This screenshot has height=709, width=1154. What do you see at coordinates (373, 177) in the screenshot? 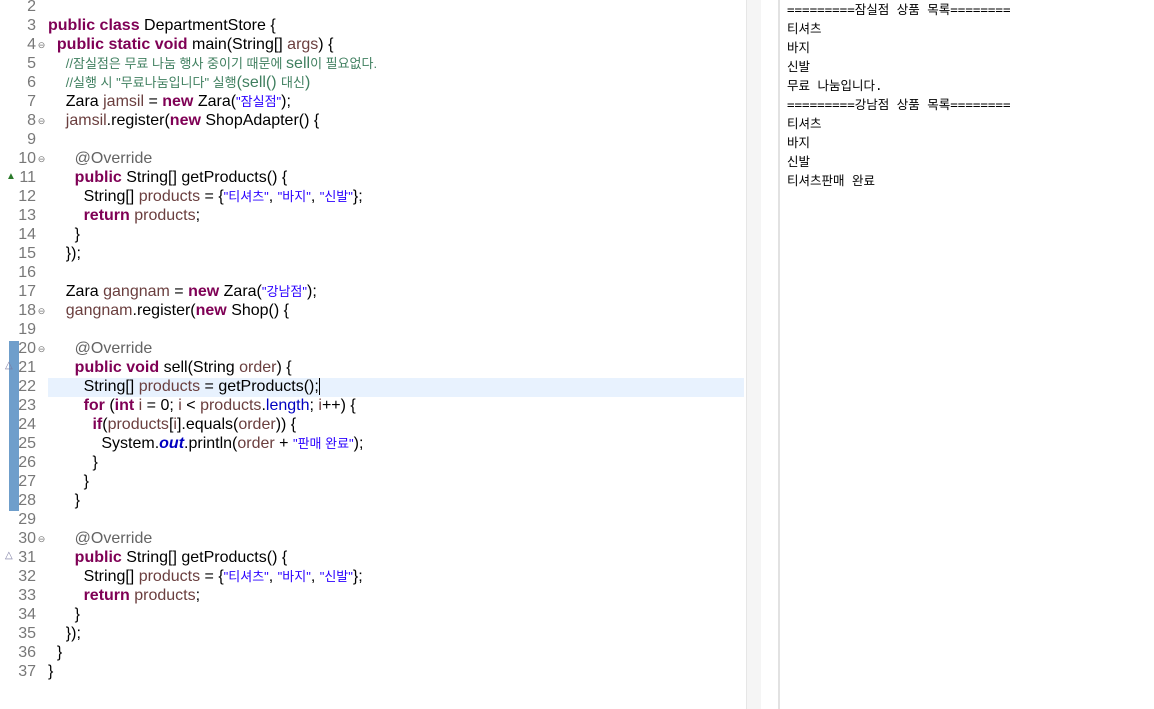
I see `code-line: 11 ▲ public String[] getProducts() {` at bounding box center [373, 177].